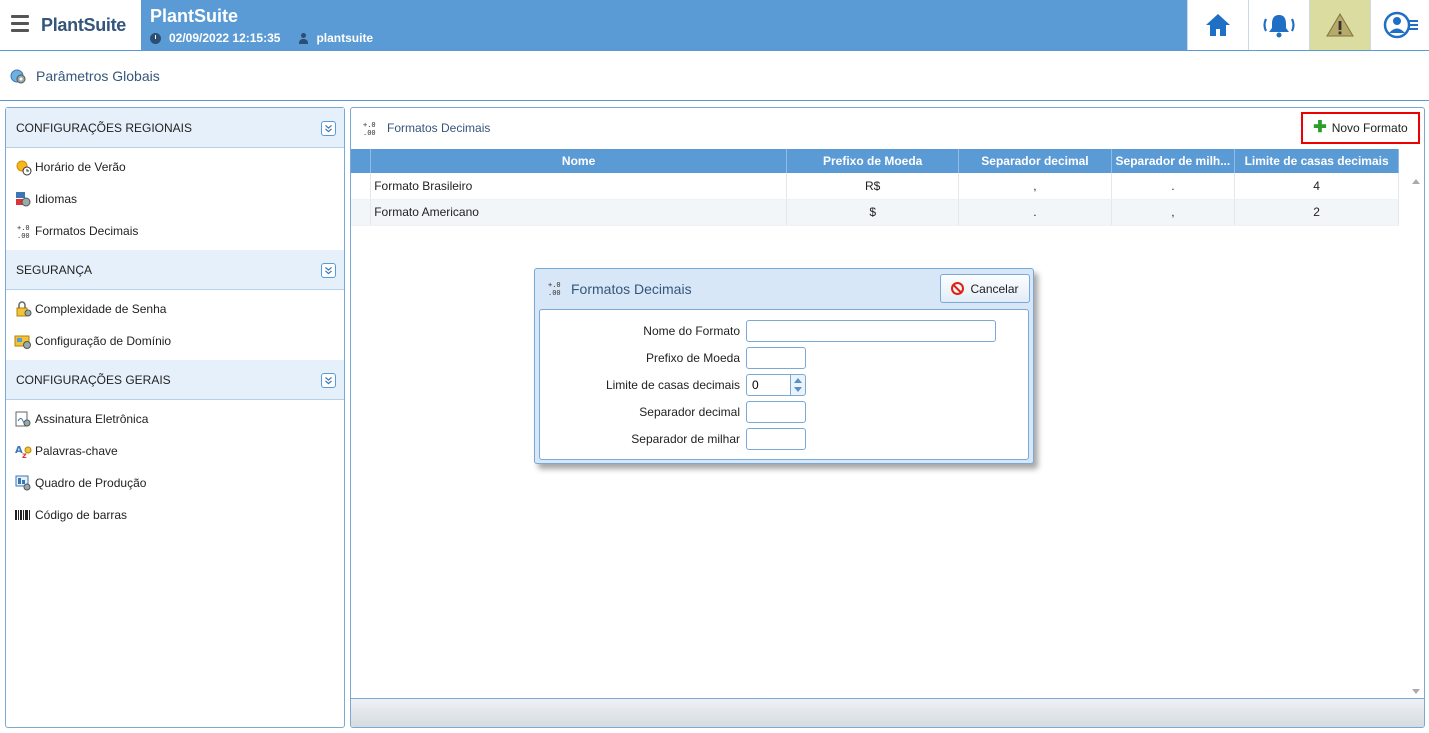 The image size is (1429, 733). What do you see at coordinates (871, 331) in the screenshot?
I see `format-name-input` at bounding box center [871, 331].